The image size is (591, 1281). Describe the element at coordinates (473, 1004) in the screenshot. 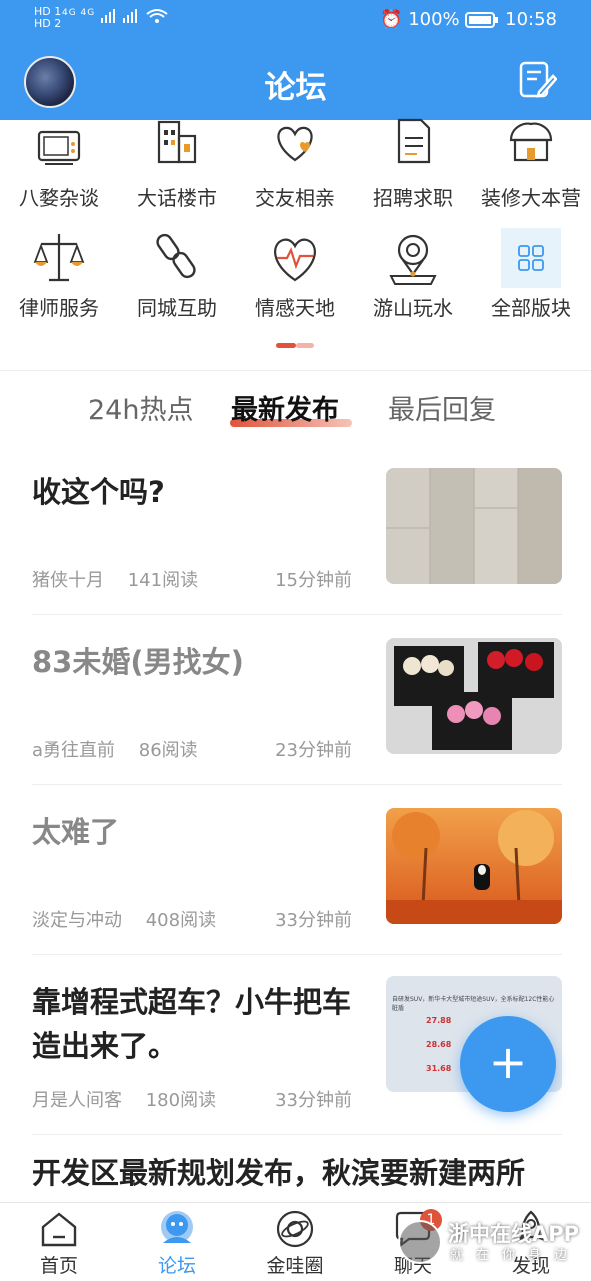

I see `thumb-caption: 自研发SUV，新华卡大型城市短途SUV，全系标配12C性能心脏盾` at that location.